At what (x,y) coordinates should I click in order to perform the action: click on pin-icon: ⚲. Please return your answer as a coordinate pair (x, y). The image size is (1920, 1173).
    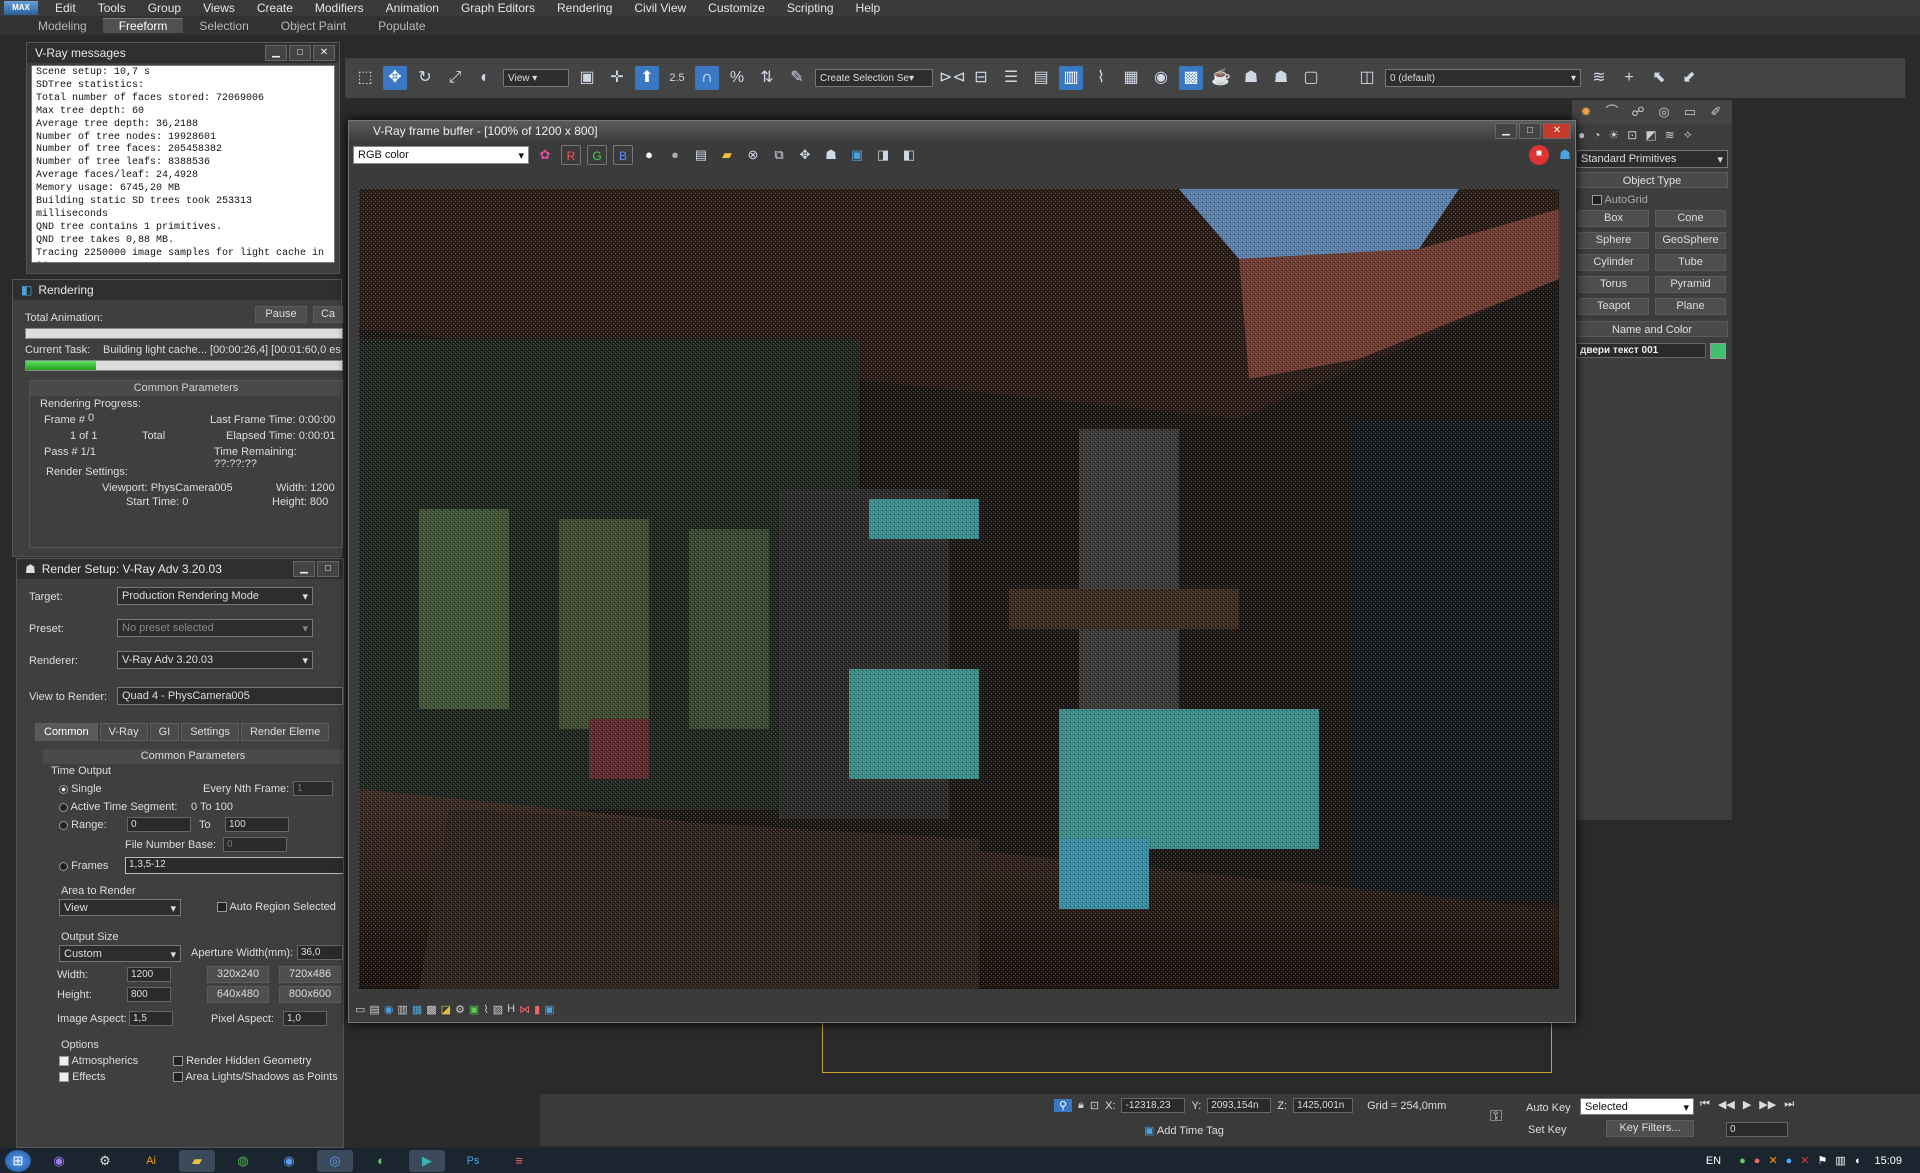
    Looking at the image, I should click on (1063, 1105).